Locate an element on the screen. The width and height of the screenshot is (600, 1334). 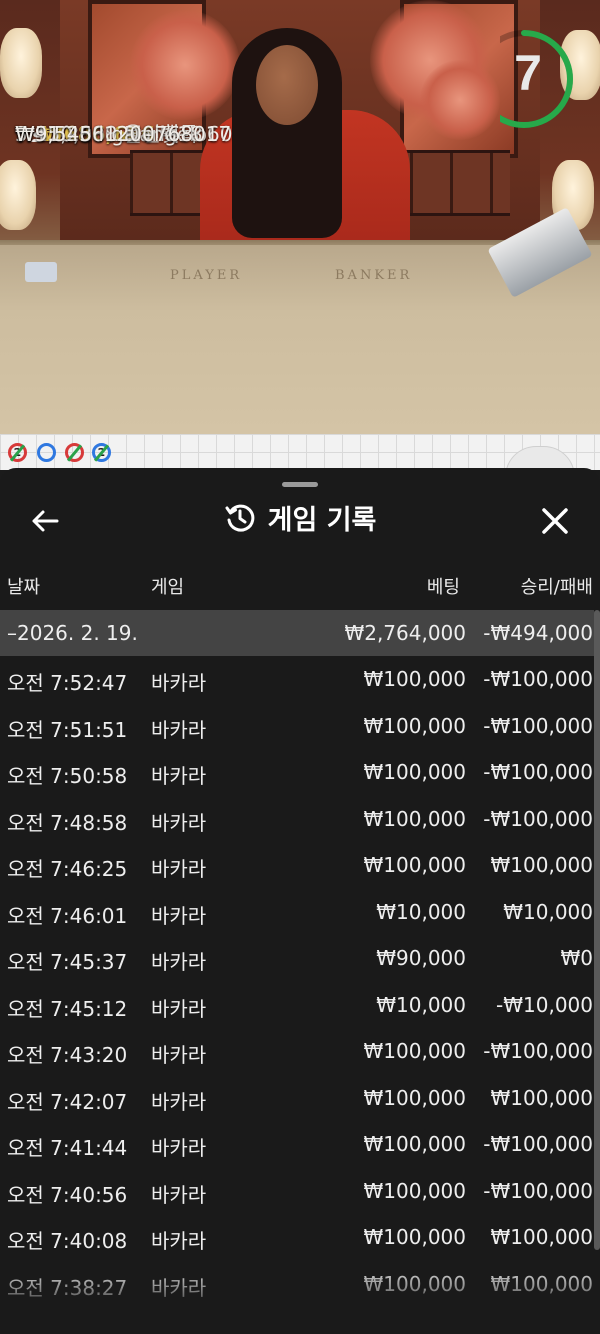
card-stack is located at coordinates (41, 272).